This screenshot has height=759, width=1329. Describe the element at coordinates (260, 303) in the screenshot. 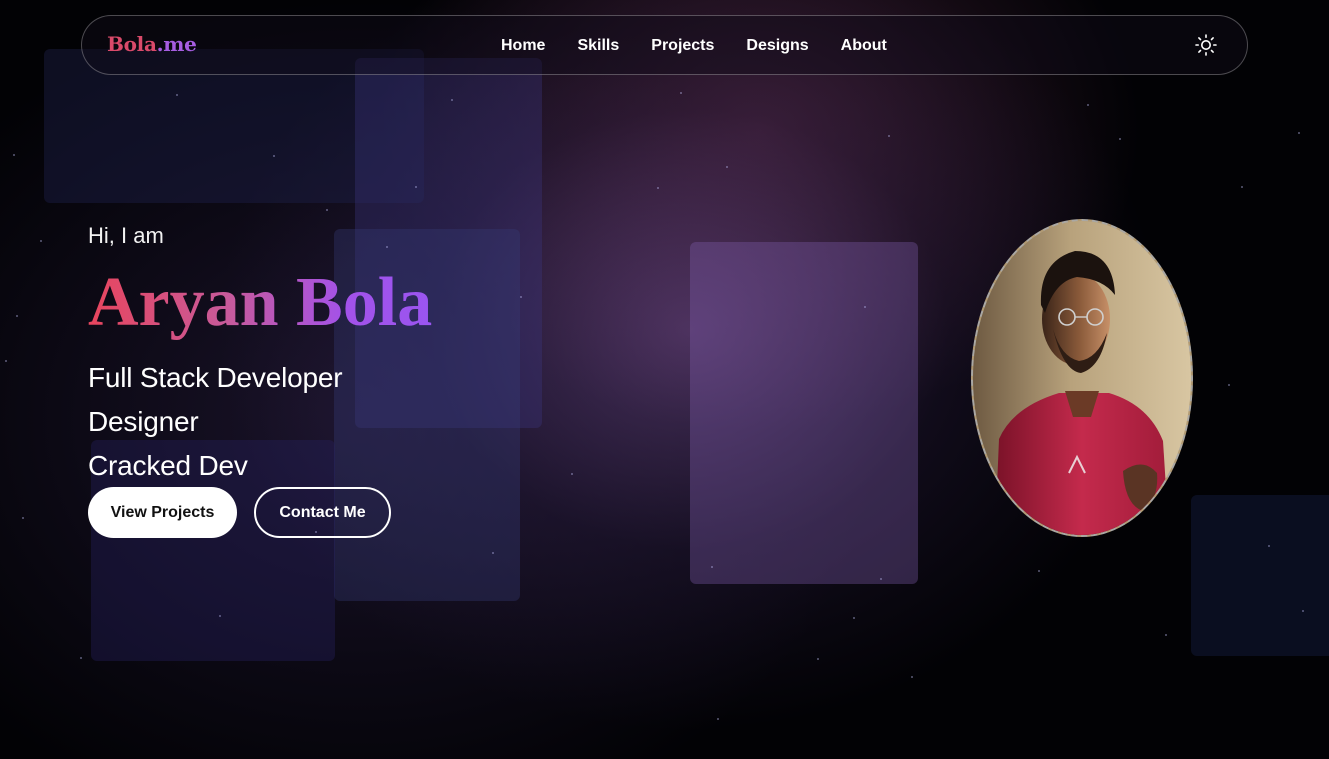

I see `hero-name: Aryan Bola` at that location.